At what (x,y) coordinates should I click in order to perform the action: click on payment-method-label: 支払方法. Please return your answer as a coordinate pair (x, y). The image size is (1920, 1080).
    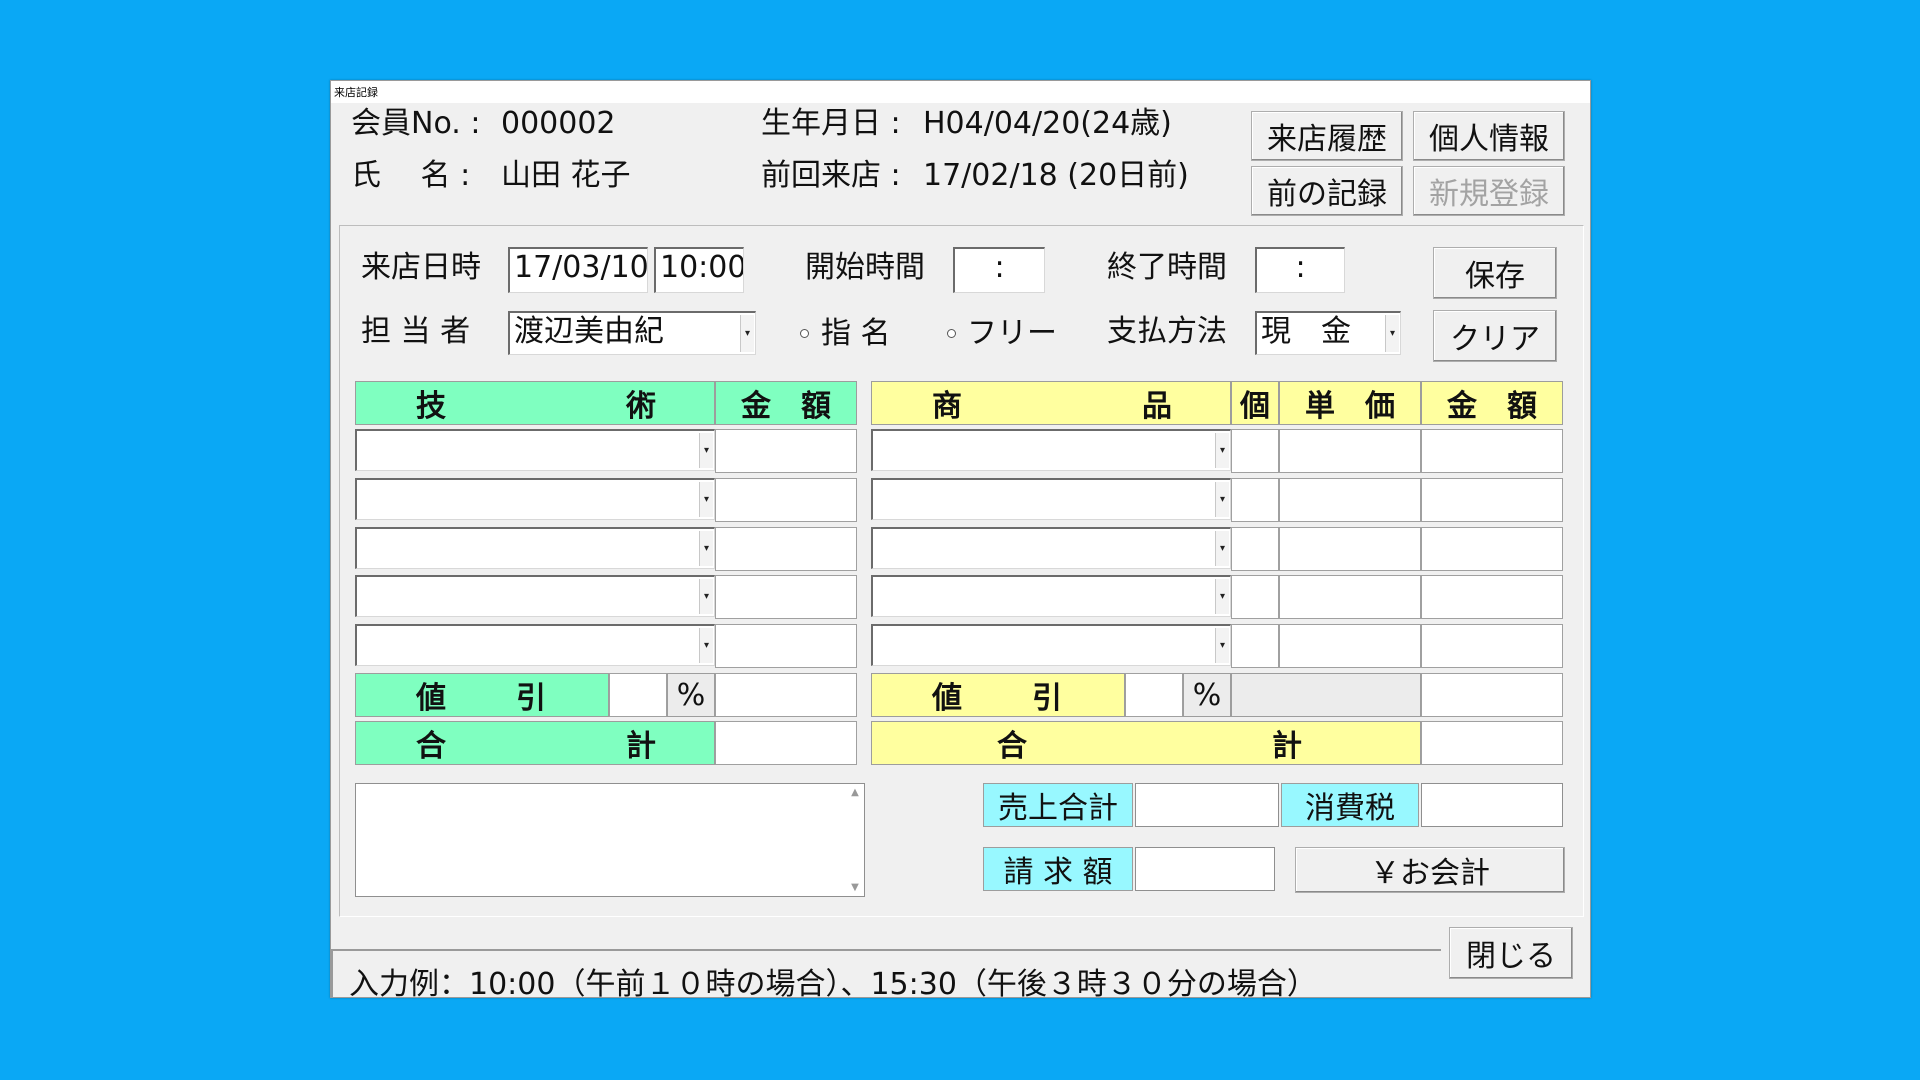
    Looking at the image, I should click on (1167, 331).